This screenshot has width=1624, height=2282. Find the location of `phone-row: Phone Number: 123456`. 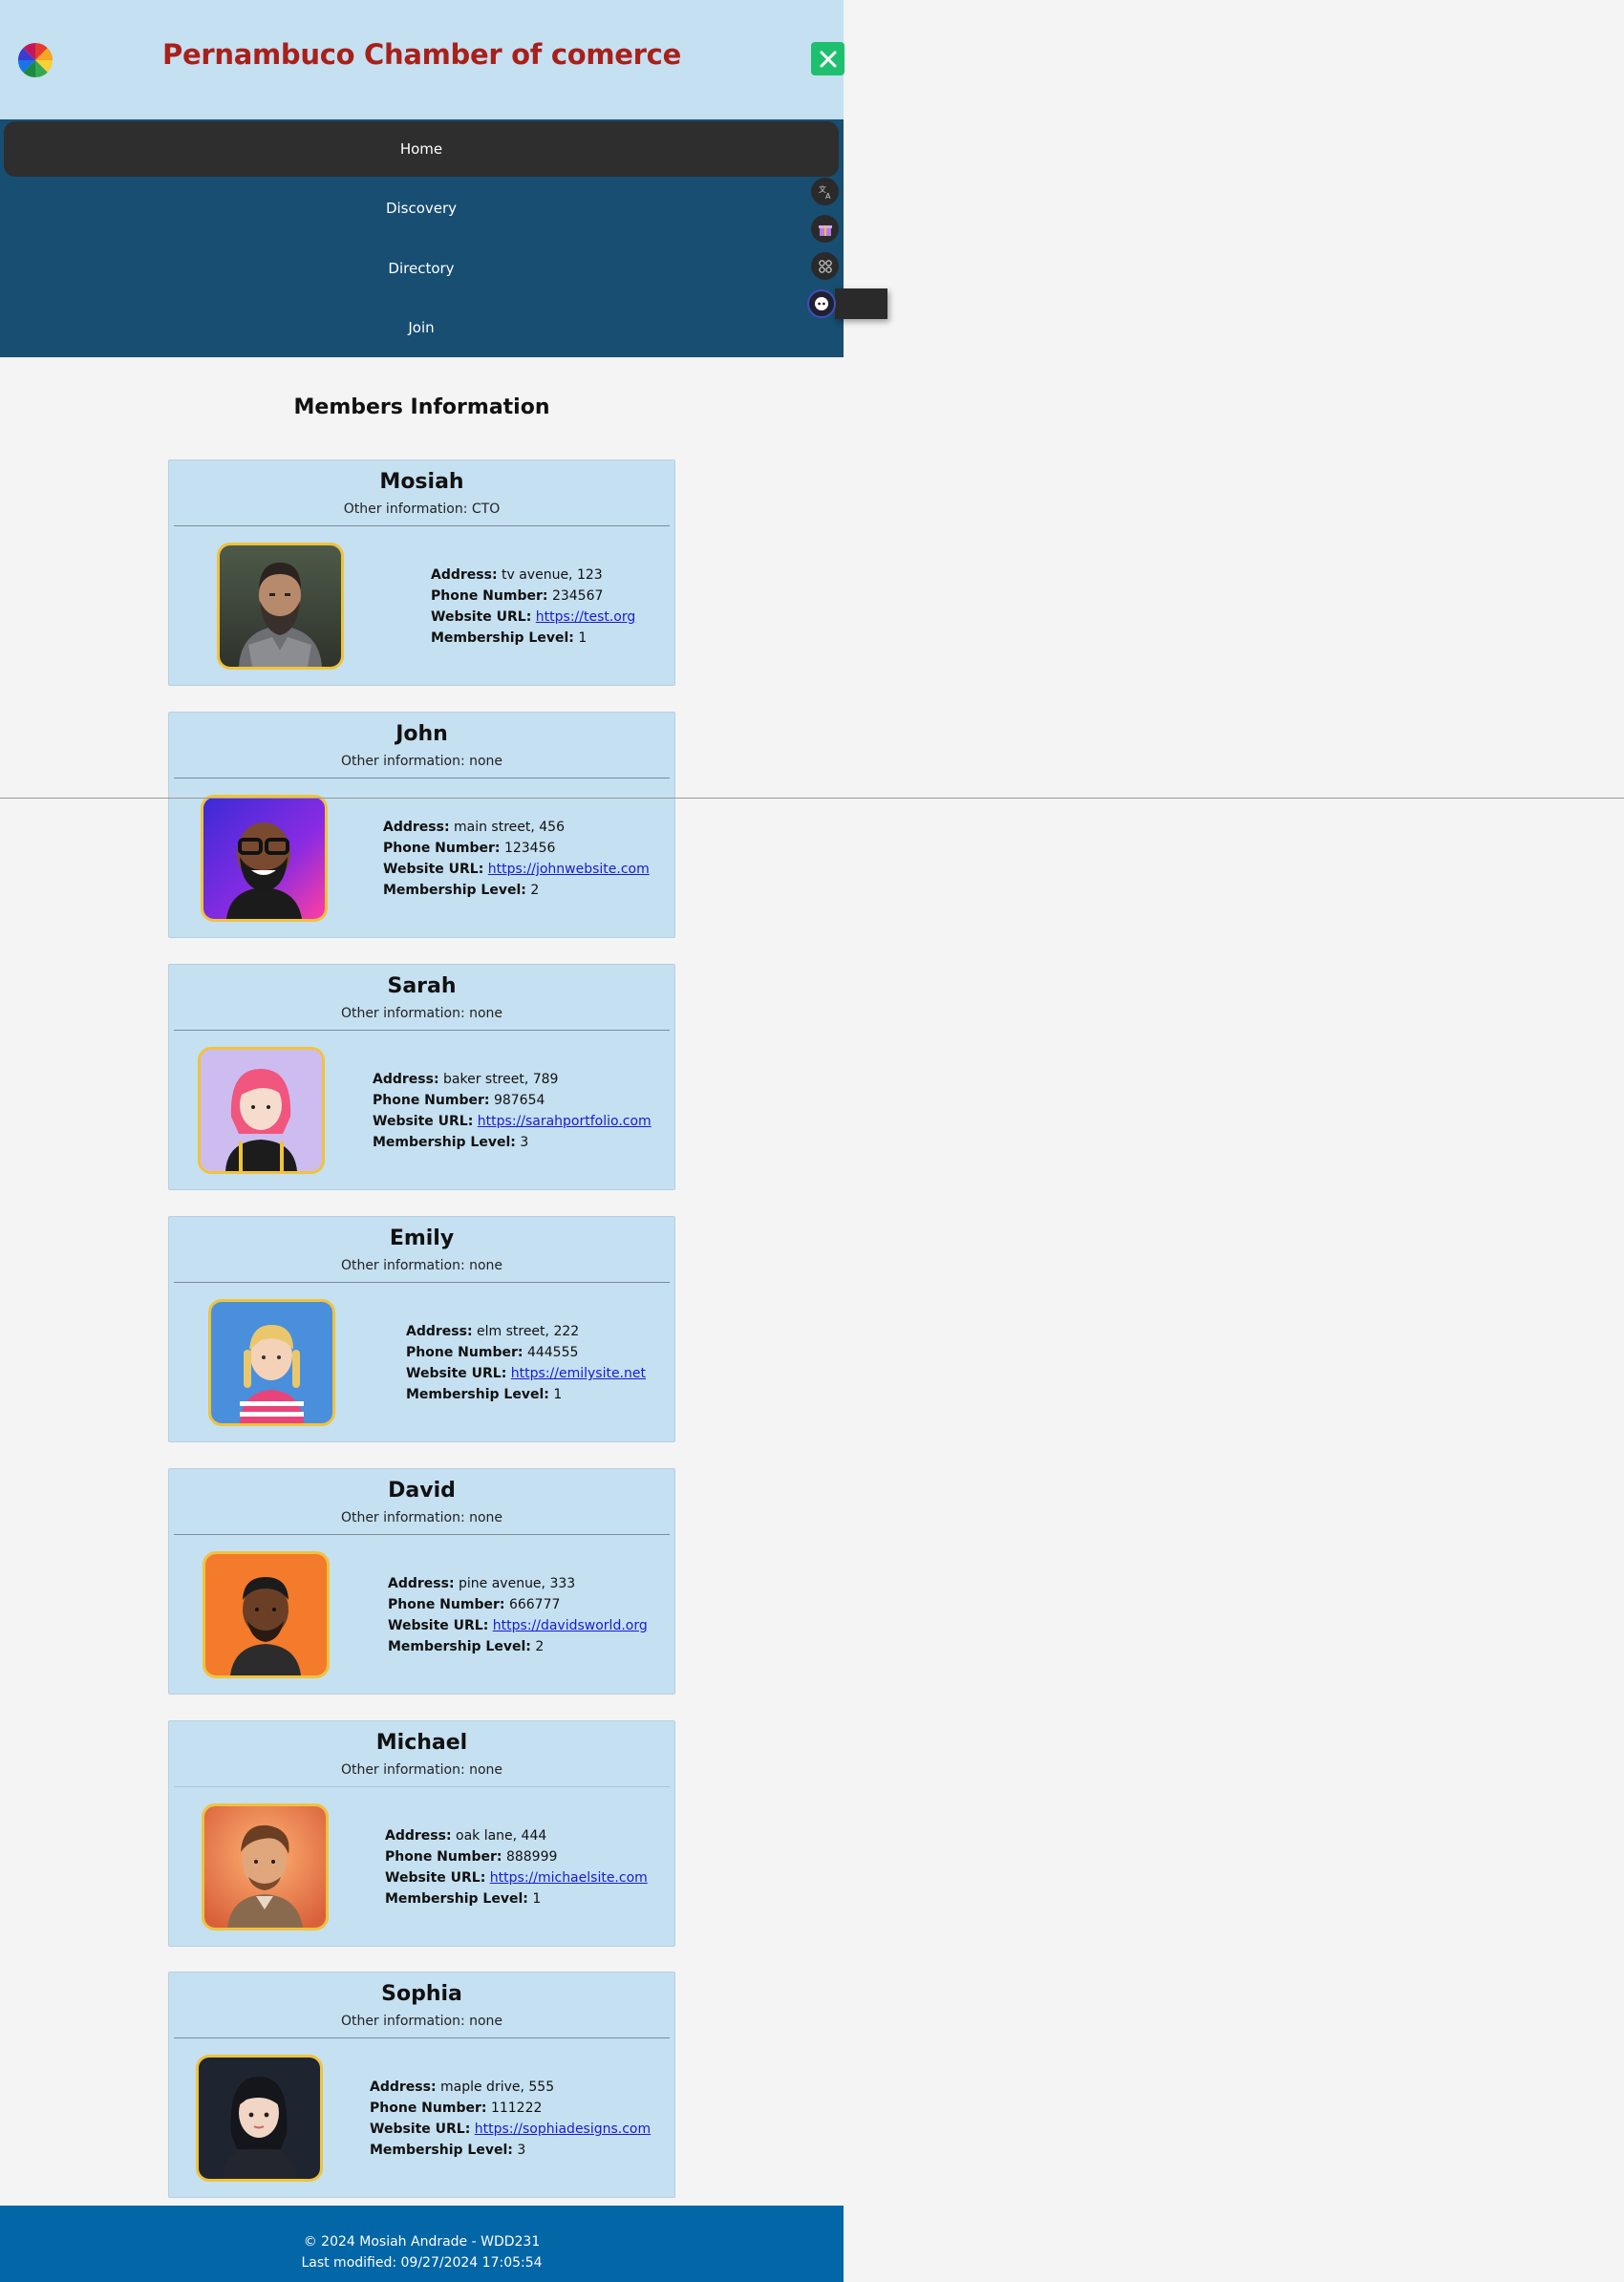

phone-row: Phone Number: 123456 is located at coordinates (517, 849).